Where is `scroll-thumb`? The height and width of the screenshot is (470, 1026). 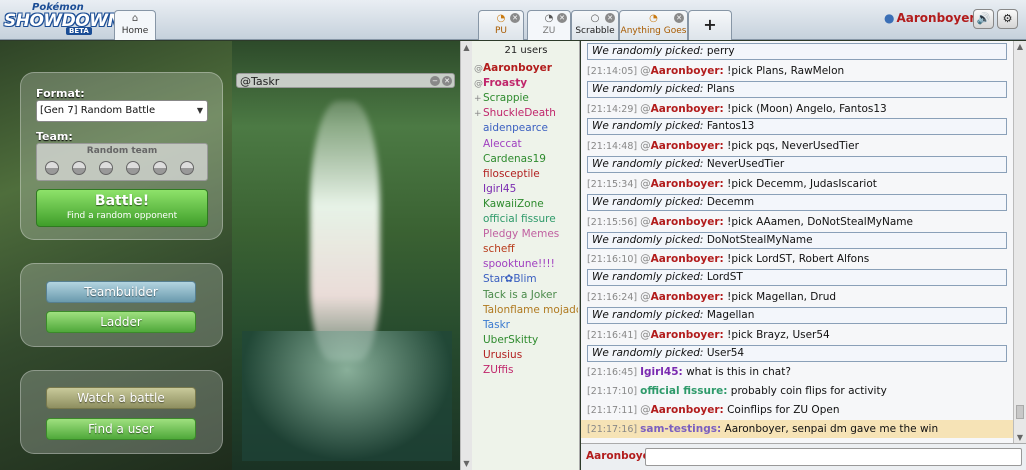
scroll-thumb is located at coordinates (1020, 412).